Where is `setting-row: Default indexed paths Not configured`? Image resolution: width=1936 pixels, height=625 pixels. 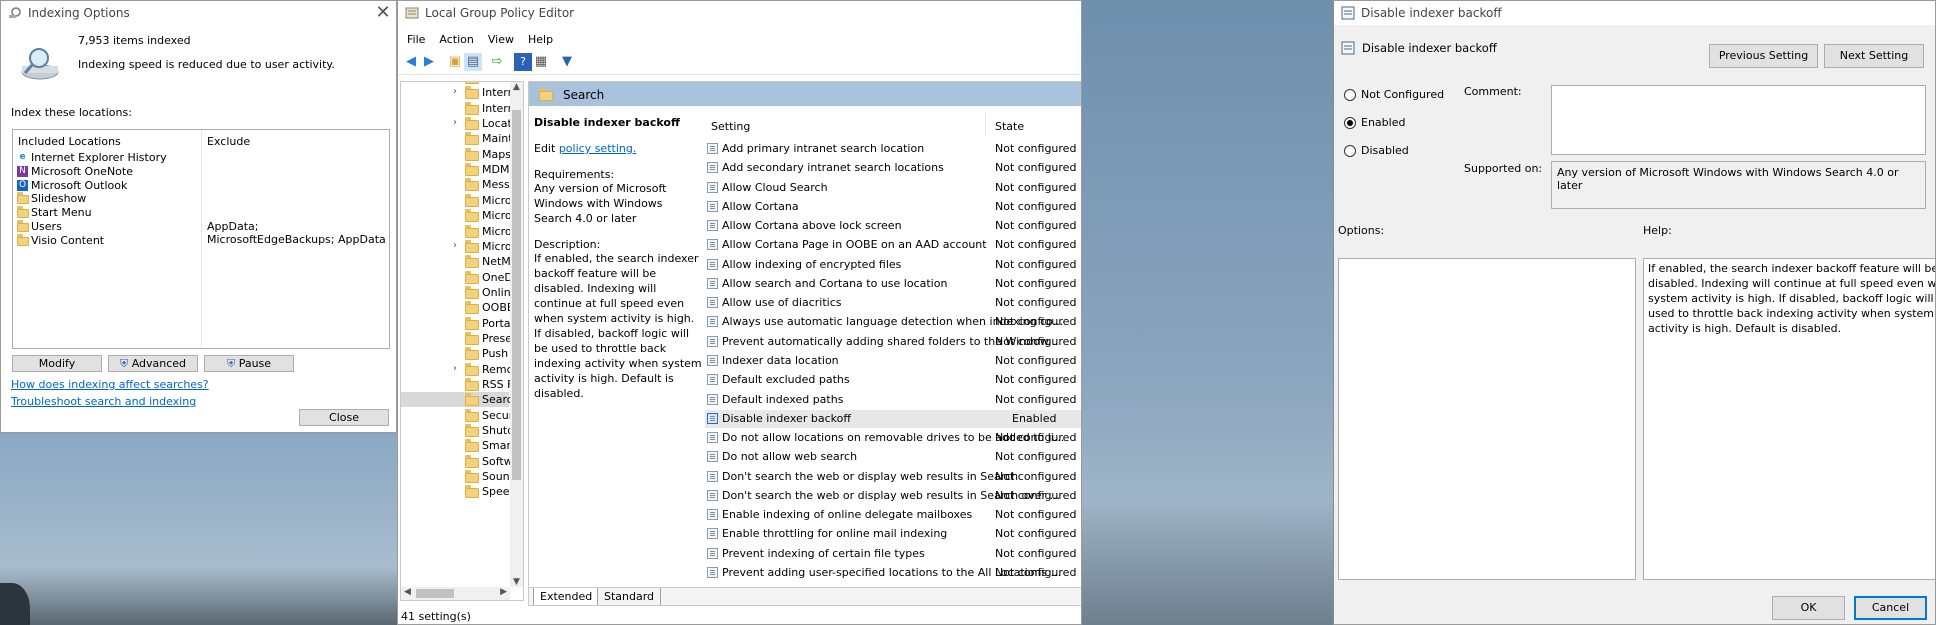
setting-row: Default indexed paths Not configured is located at coordinates (893, 400).